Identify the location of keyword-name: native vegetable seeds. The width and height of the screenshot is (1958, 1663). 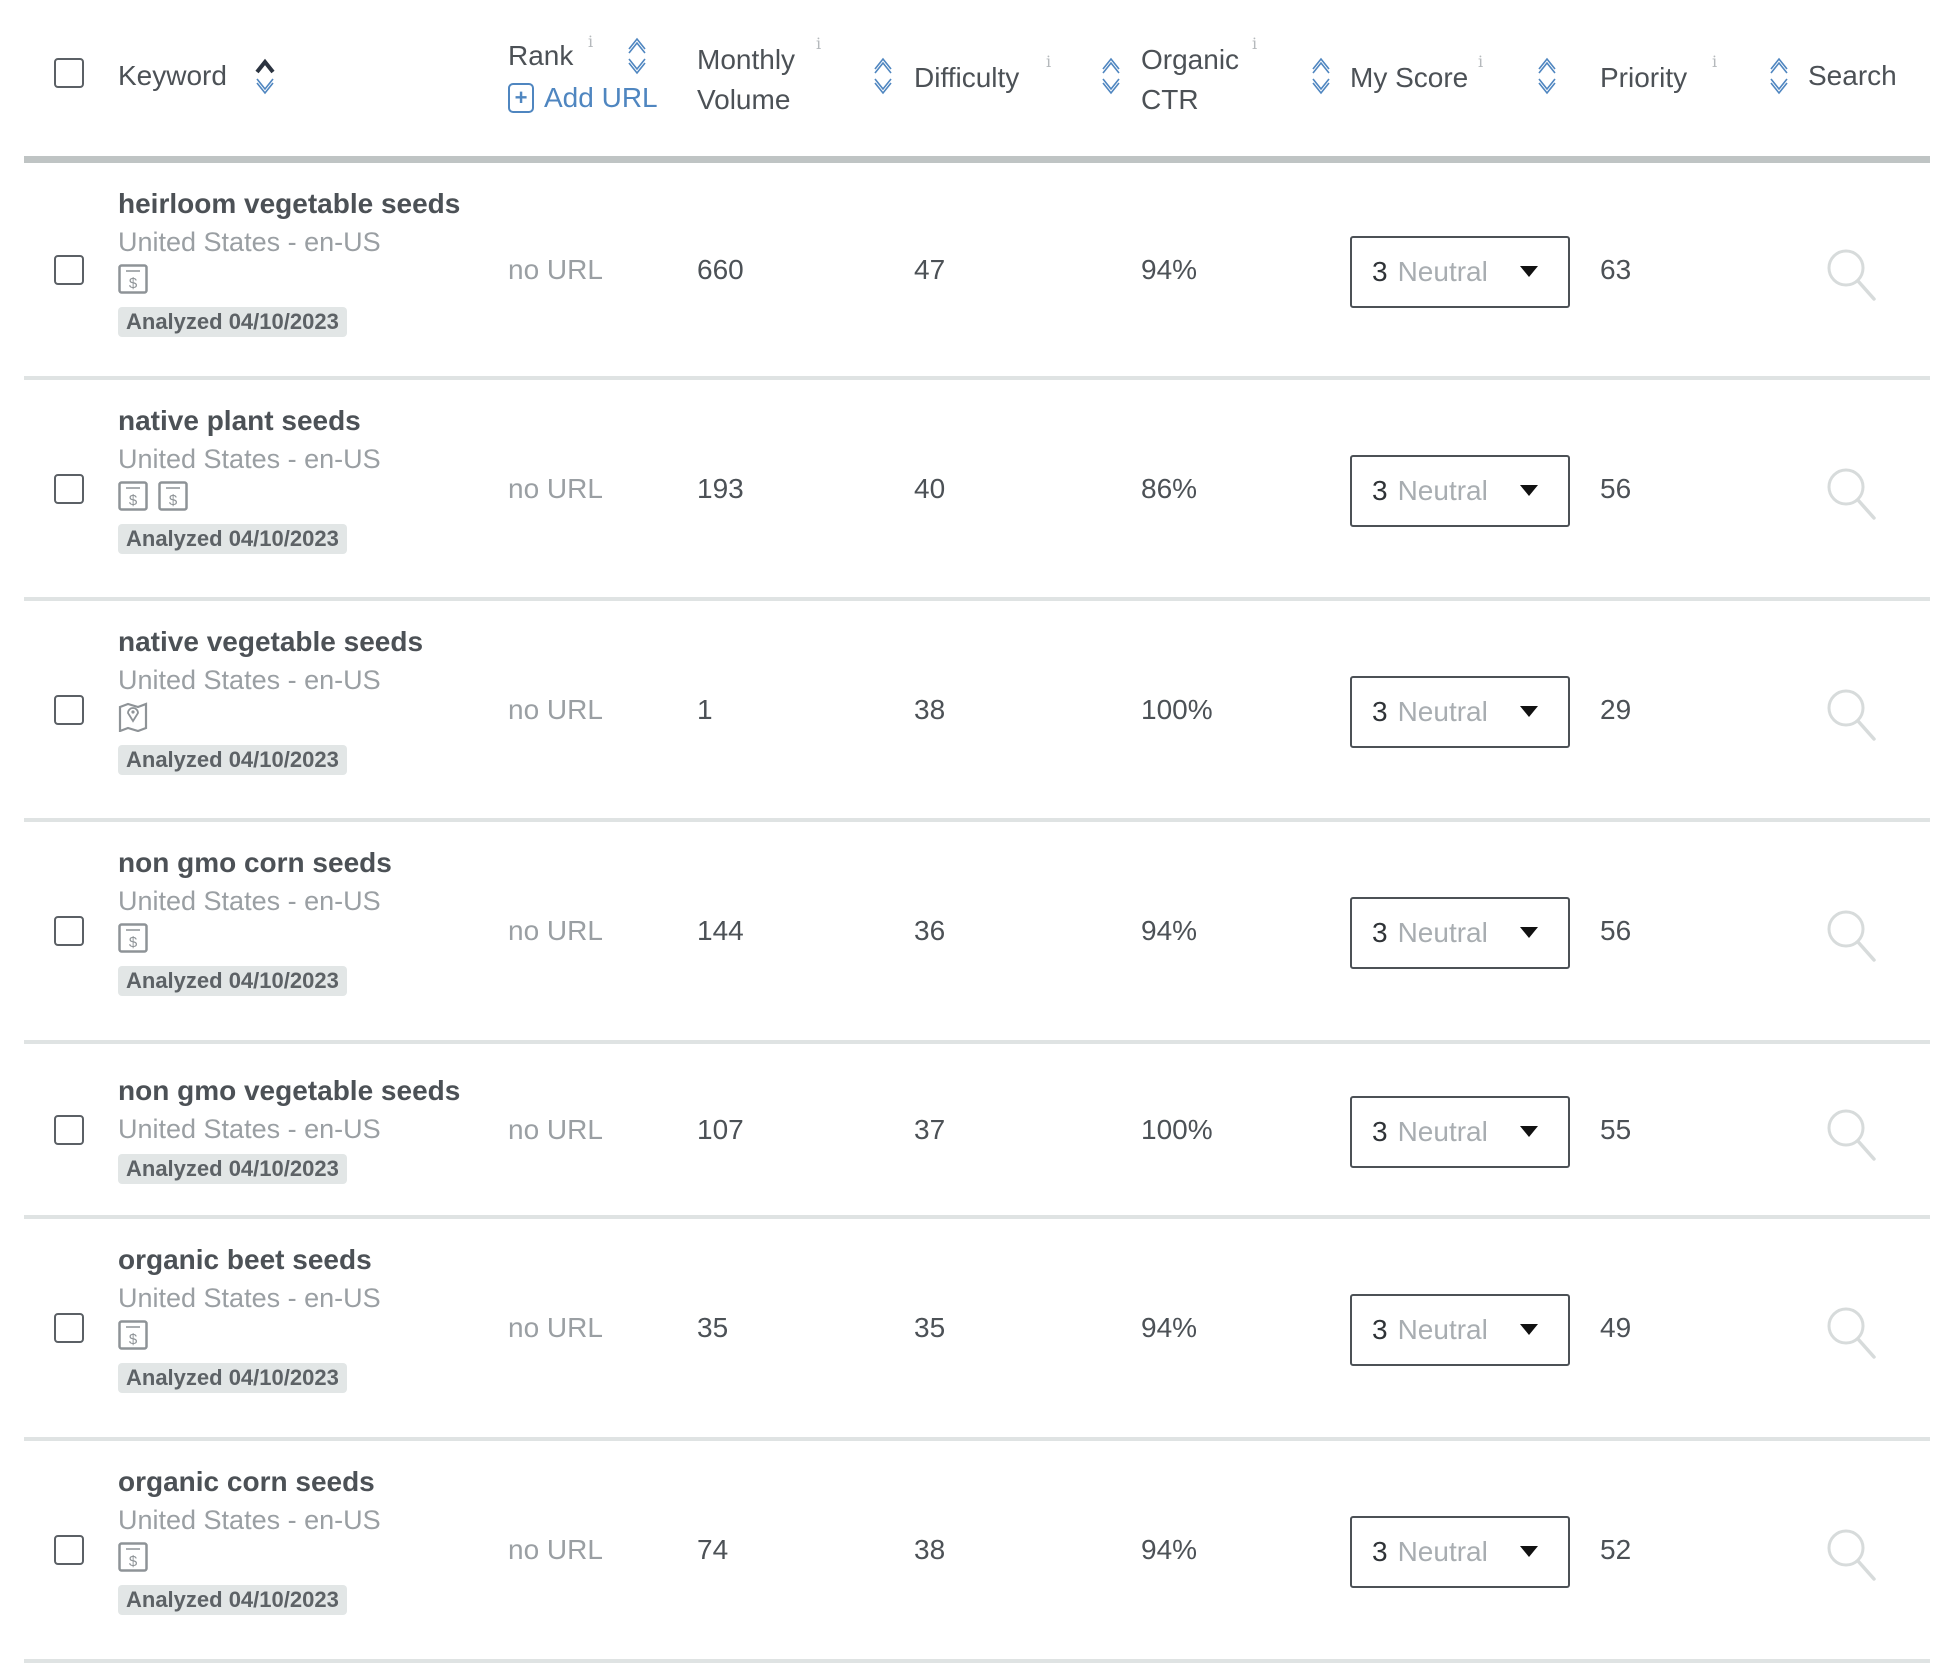
(270, 642).